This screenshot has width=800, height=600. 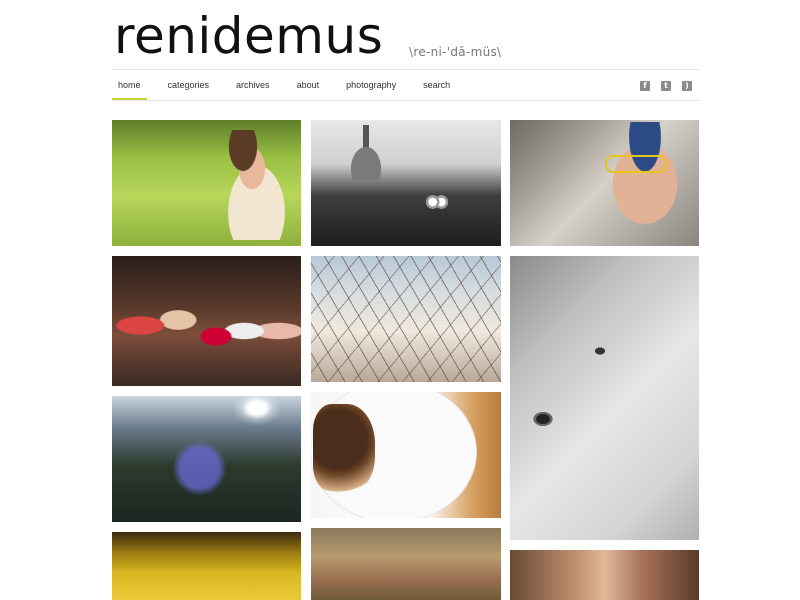 What do you see at coordinates (248, 36) in the screenshot?
I see `site-title: renidemus` at bounding box center [248, 36].